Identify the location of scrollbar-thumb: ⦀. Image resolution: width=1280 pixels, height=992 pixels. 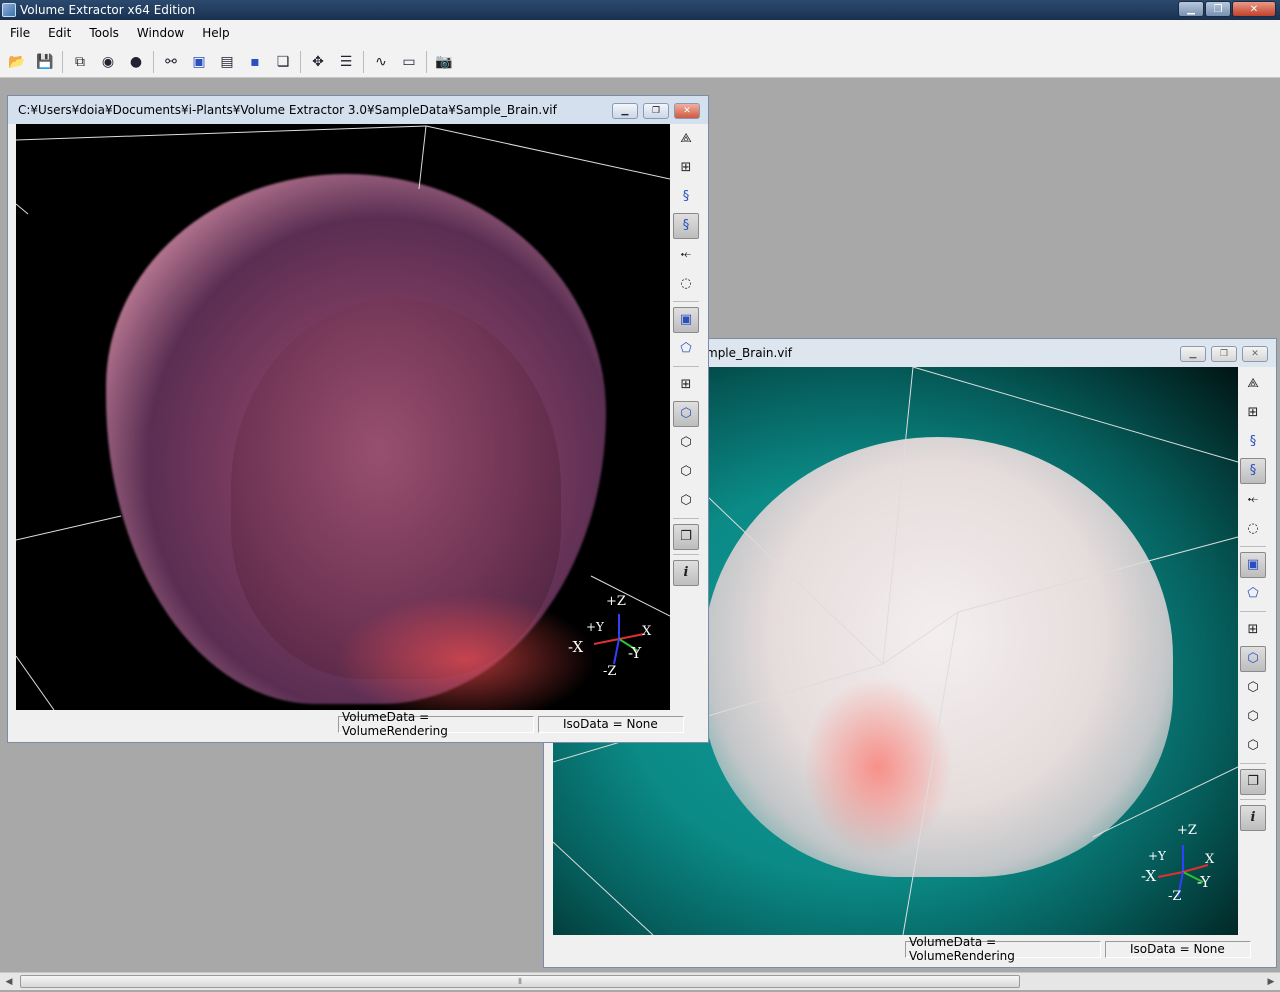
(520, 981).